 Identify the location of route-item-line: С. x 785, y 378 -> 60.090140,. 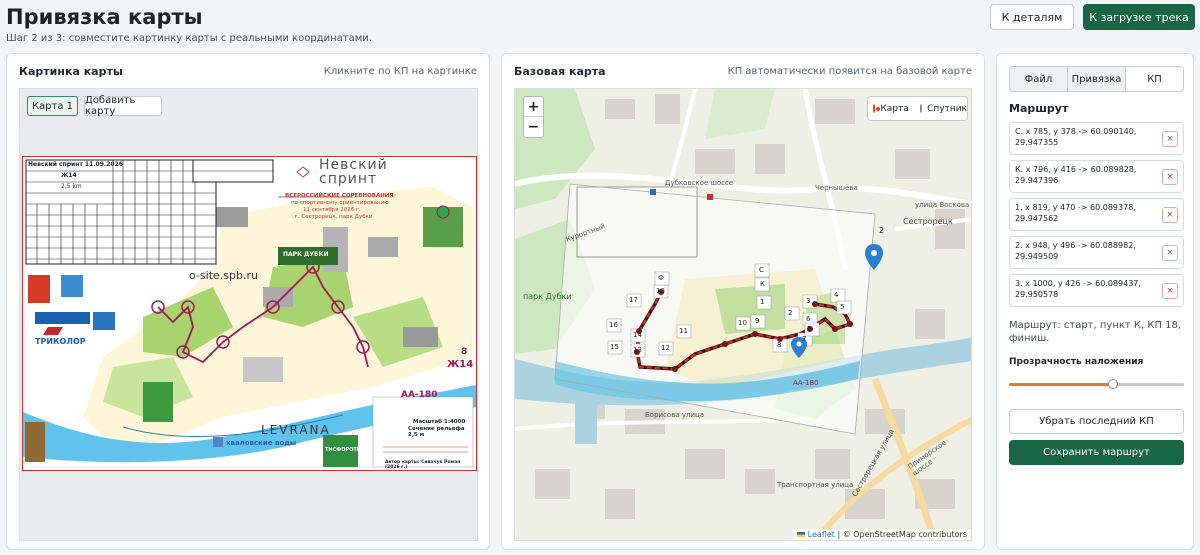
(1076, 131).